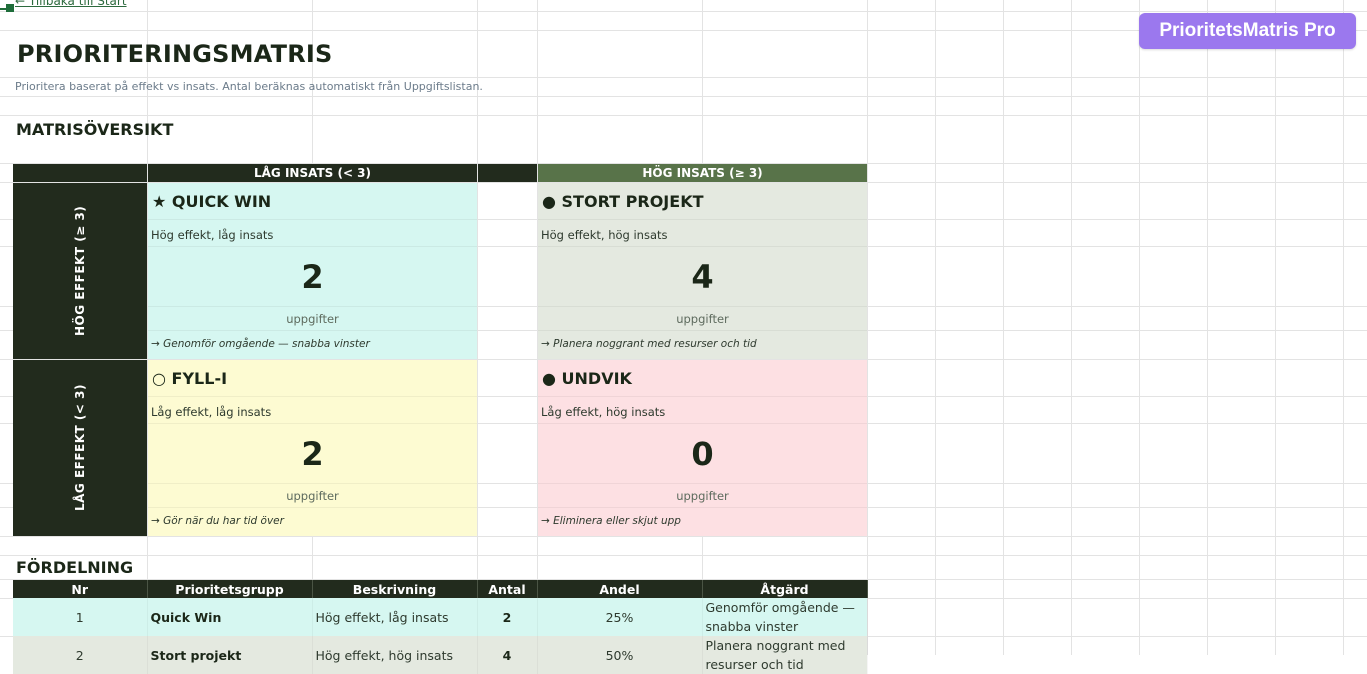  What do you see at coordinates (71, 4) in the screenshot?
I see `back-to-start-link: ← Tillbaka till Start` at bounding box center [71, 4].